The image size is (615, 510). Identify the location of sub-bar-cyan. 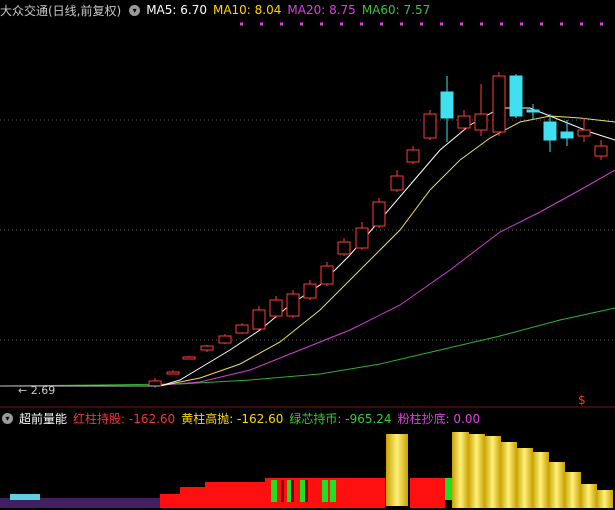
(25, 497).